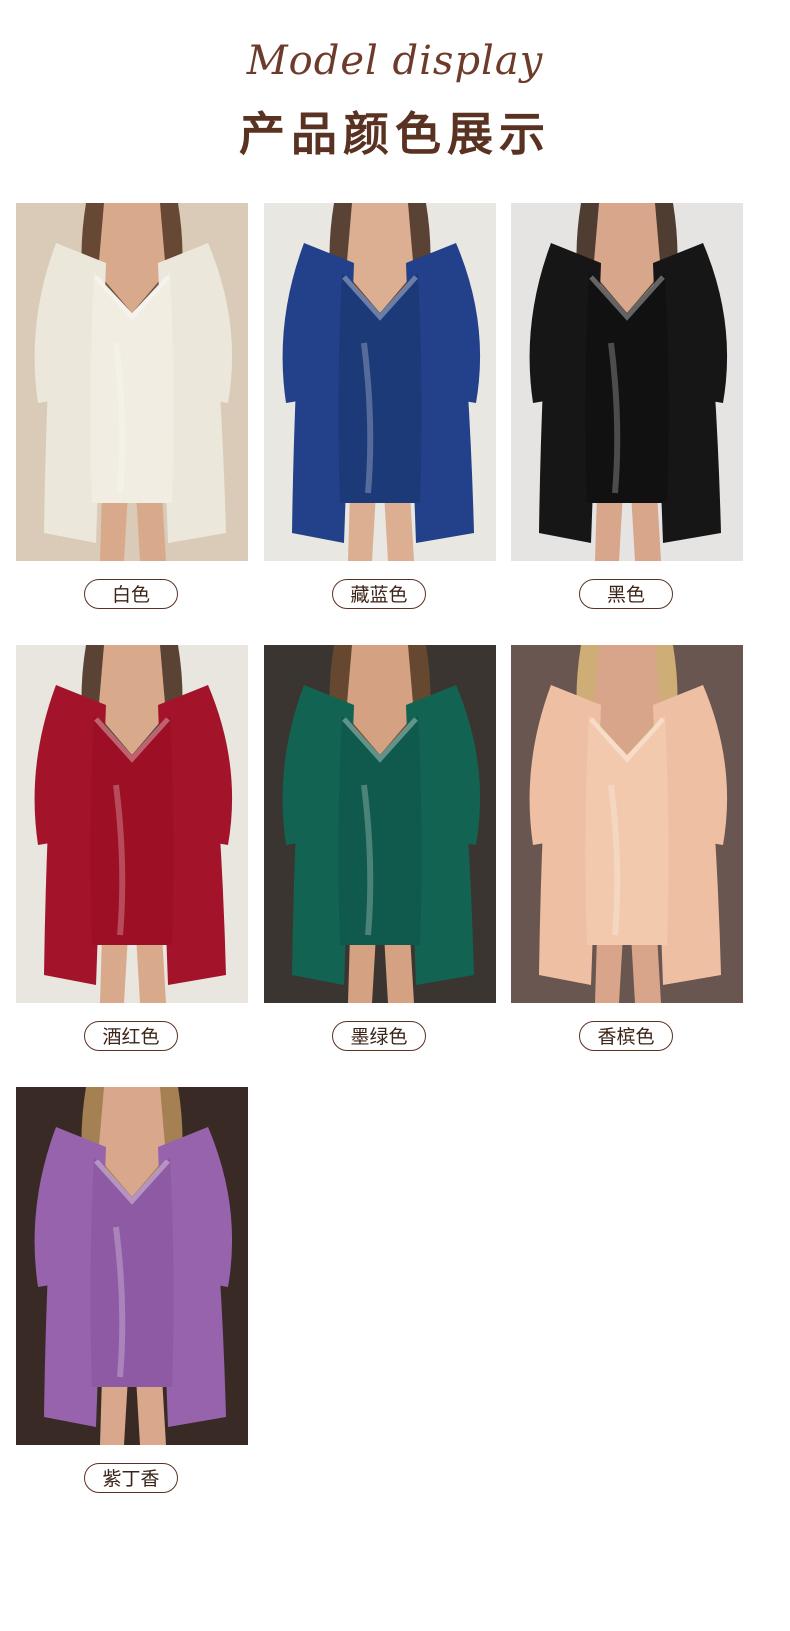 The image size is (790, 1631). Describe the element at coordinates (379, 594) in the screenshot. I see `color-label: 藏蓝色` at that location.